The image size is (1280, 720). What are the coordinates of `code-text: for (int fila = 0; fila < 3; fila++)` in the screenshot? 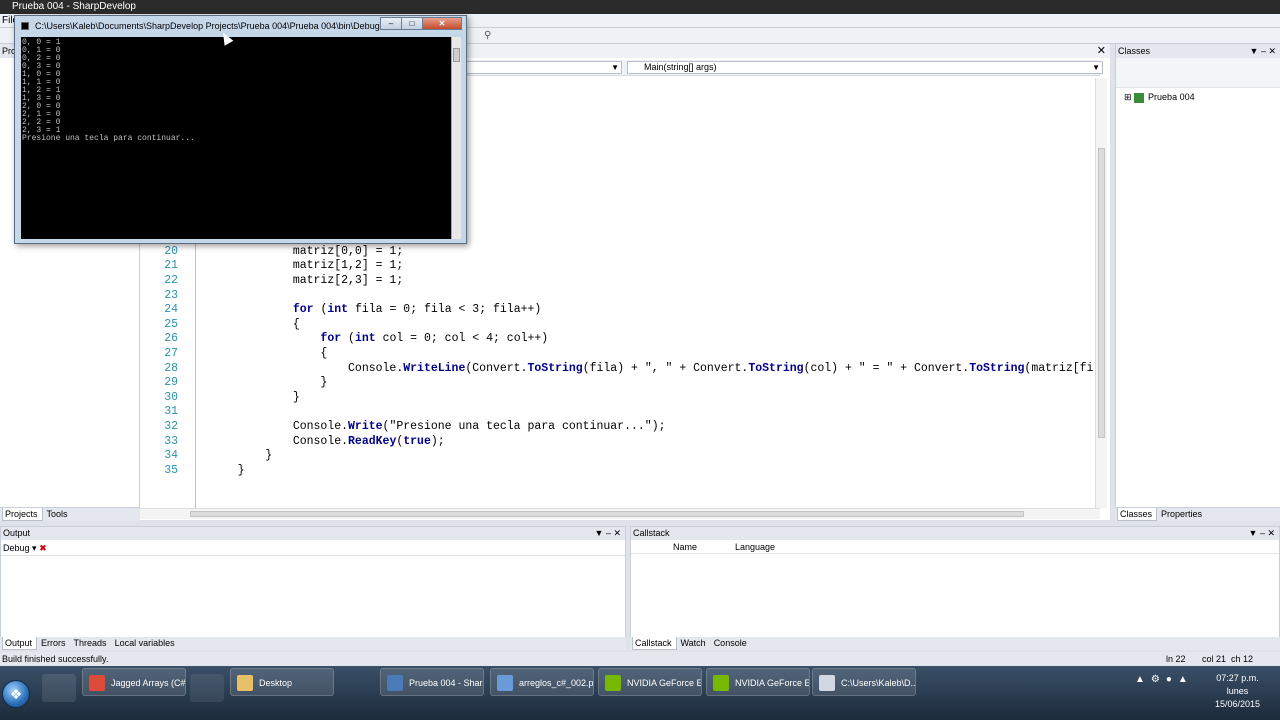 It's located at (417, 310).